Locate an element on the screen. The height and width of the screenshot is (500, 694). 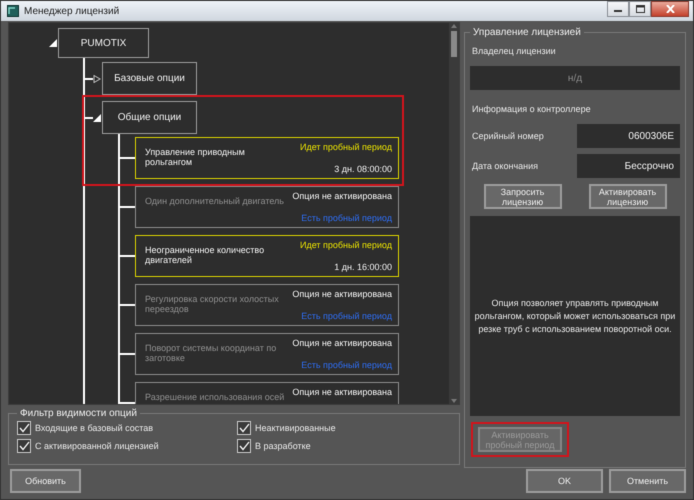
refresh-button: Обновить is located at coordinates (45, 481).